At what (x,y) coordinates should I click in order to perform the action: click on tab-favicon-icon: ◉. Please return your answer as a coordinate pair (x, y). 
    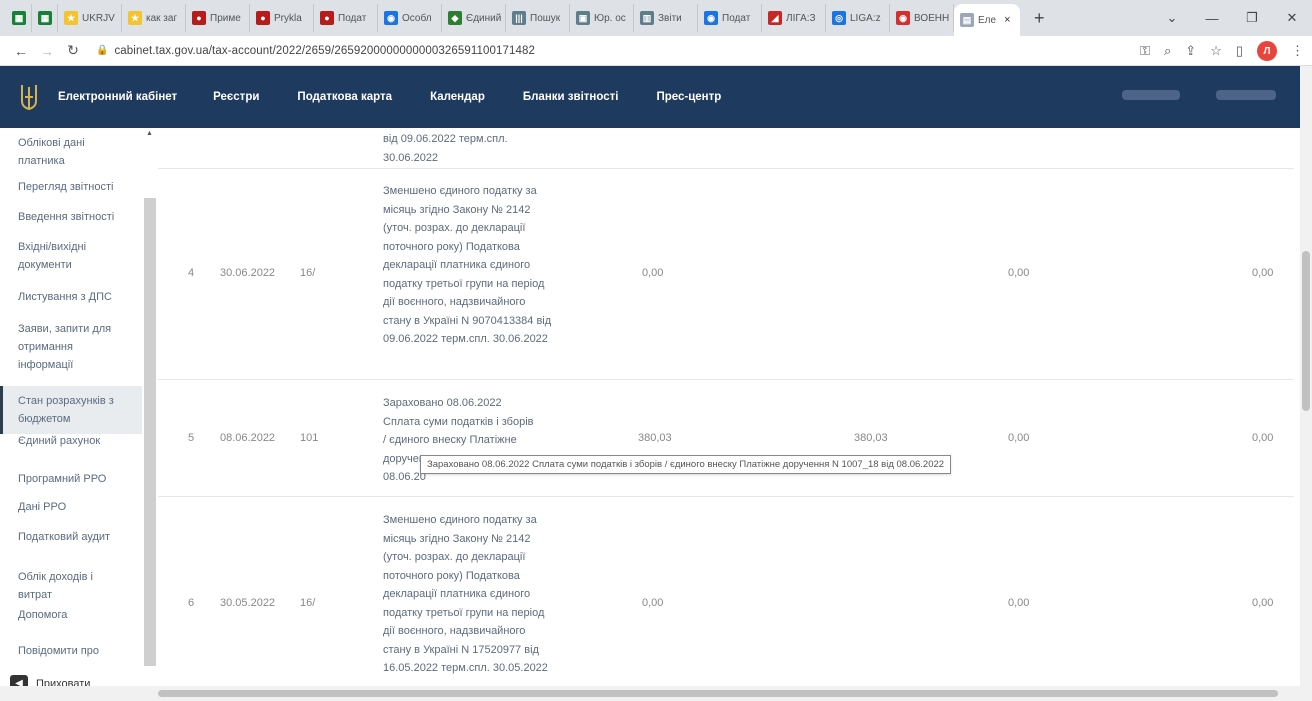
    Looking at the image, I should click on (391, 18).